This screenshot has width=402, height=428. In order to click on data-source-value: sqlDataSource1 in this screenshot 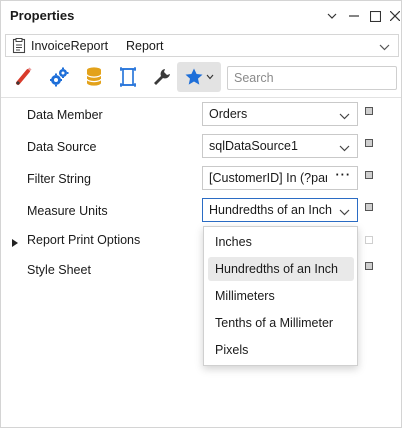, I will do `click(253, 146)`.